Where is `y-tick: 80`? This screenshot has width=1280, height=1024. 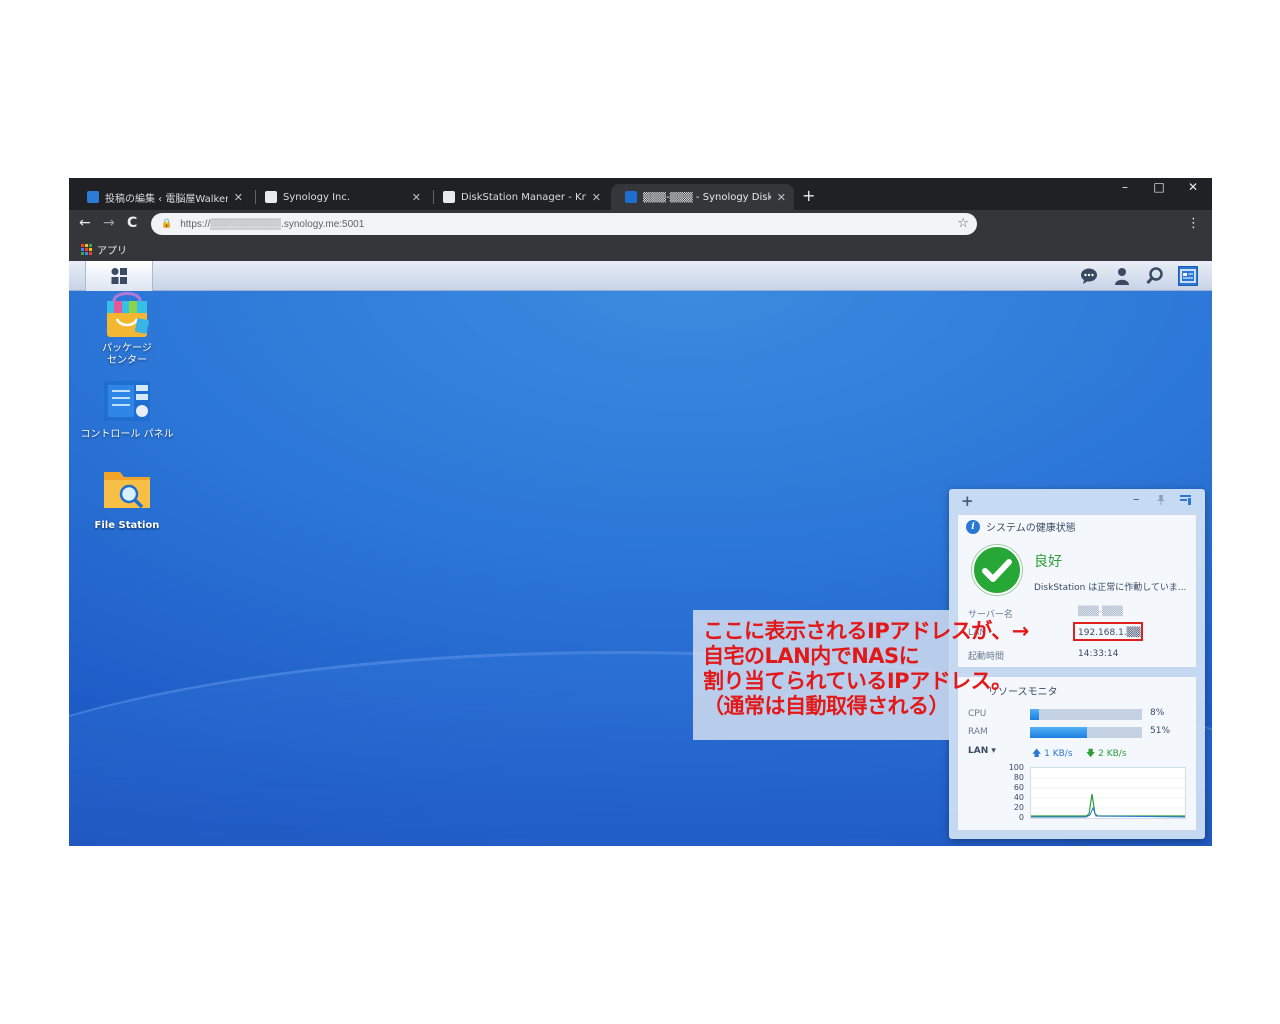
y-tick: 80 is located at coordinates (1018, 777).